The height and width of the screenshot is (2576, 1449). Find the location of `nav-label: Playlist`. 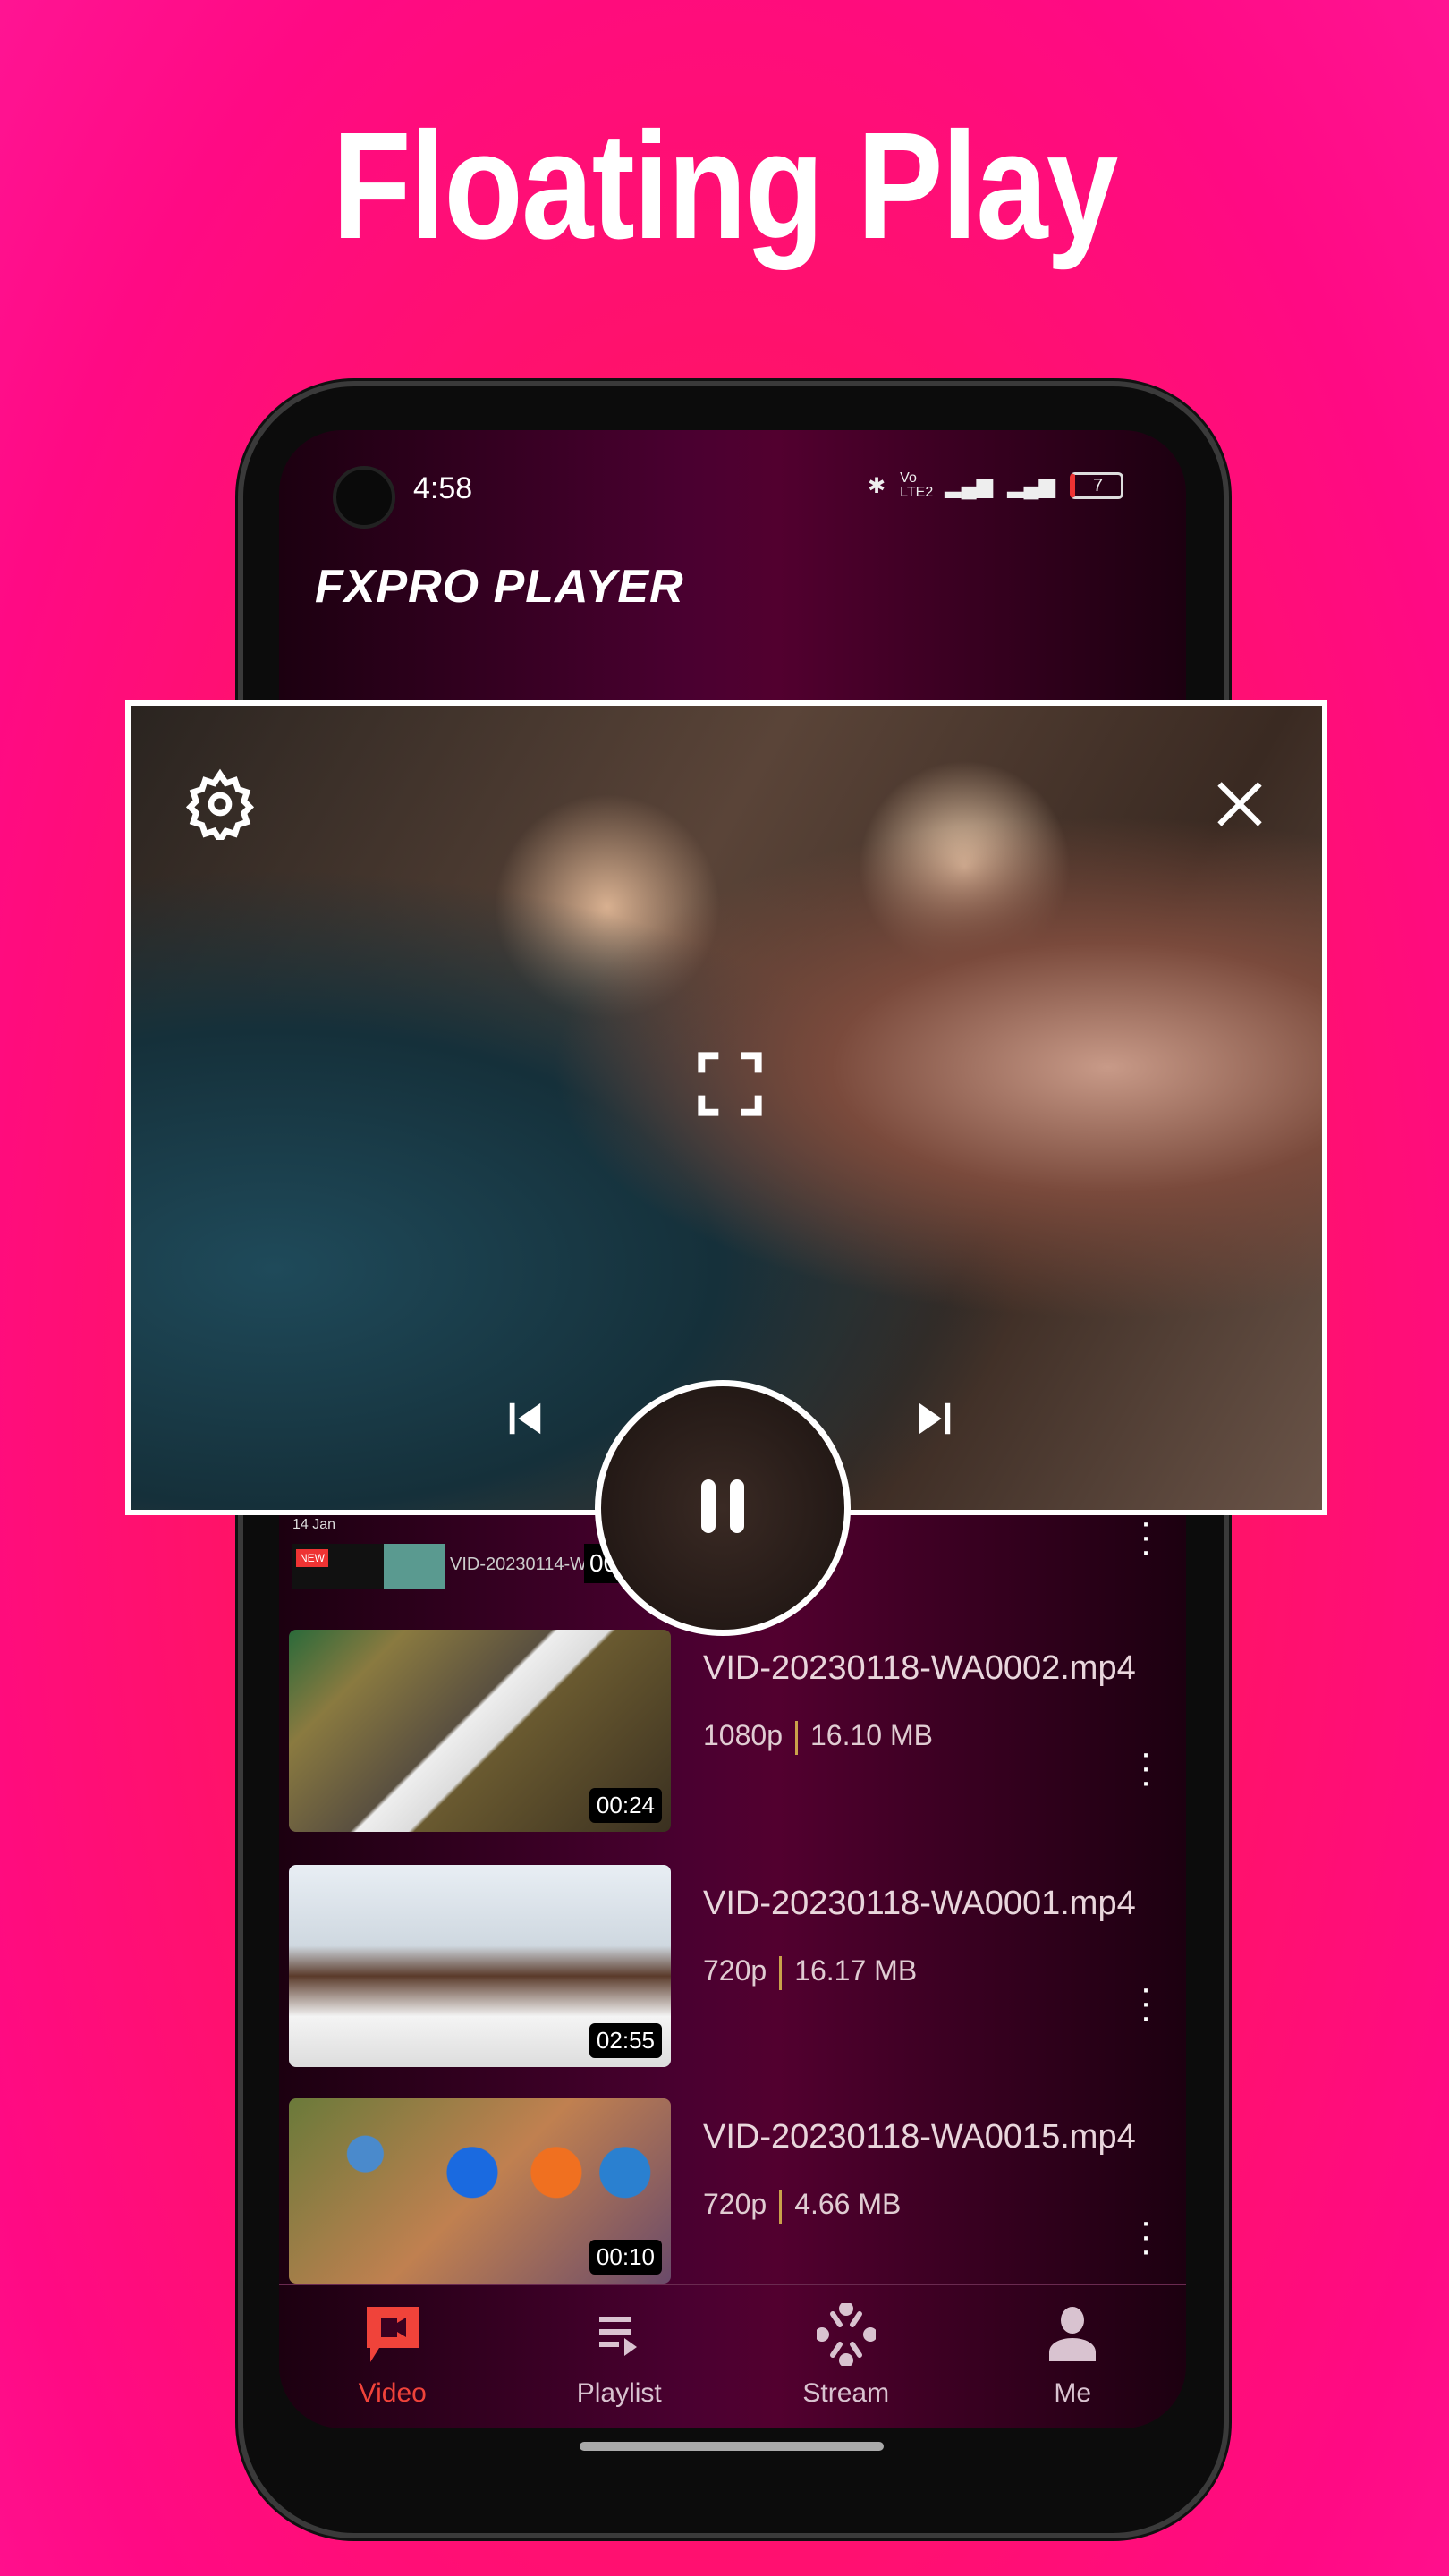

nav-label: Playlist is located at coordinates (619, 2393).